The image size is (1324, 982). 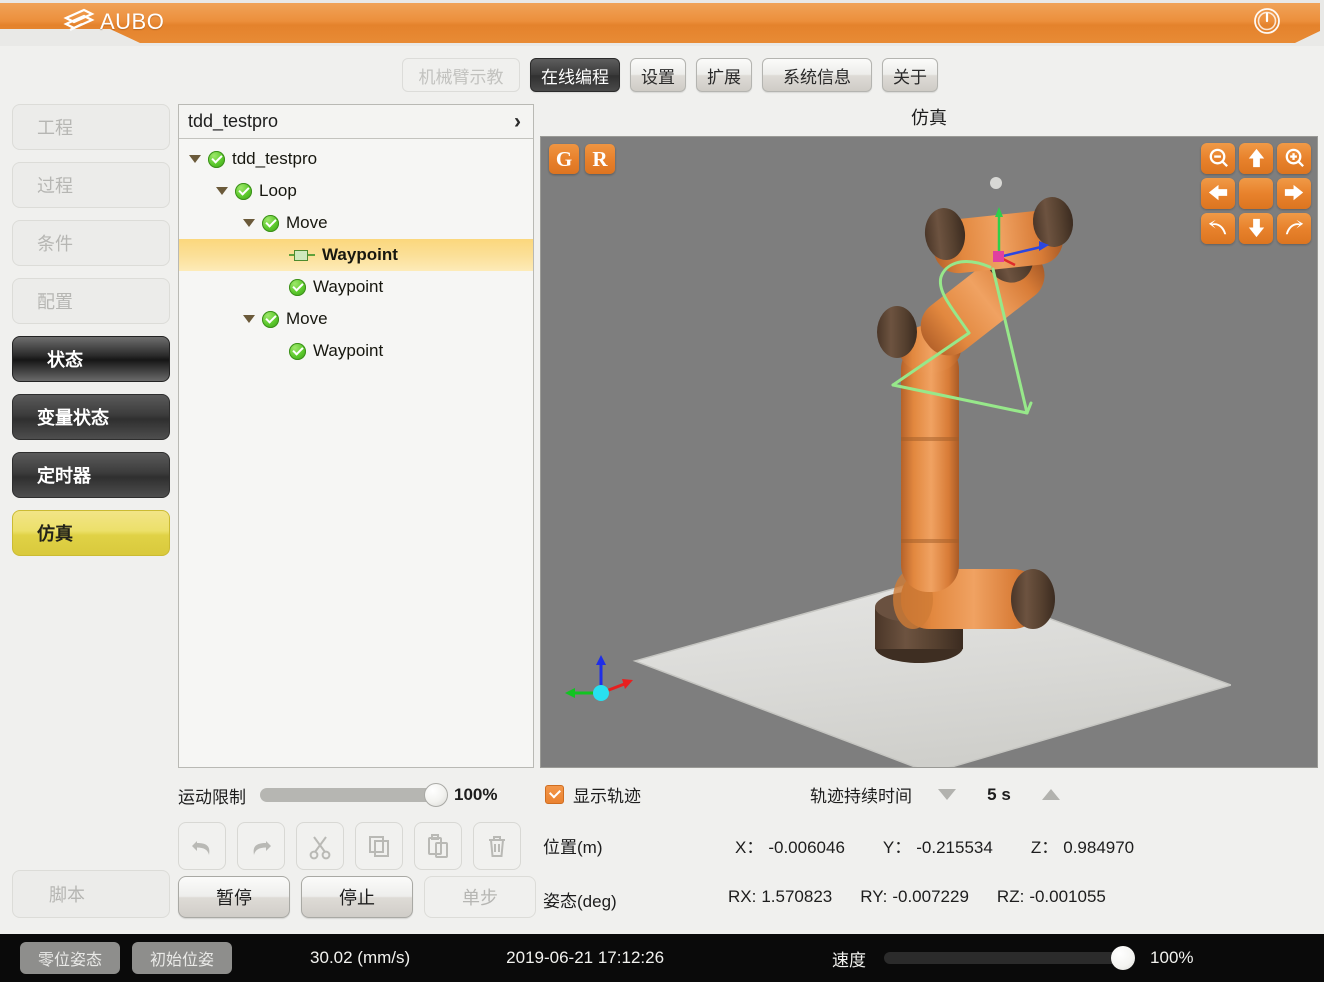 What do you see at coordinates (1294, 228) in the screenshot?
I see `rotate-right-icon` at bounding box center [1294, 228].